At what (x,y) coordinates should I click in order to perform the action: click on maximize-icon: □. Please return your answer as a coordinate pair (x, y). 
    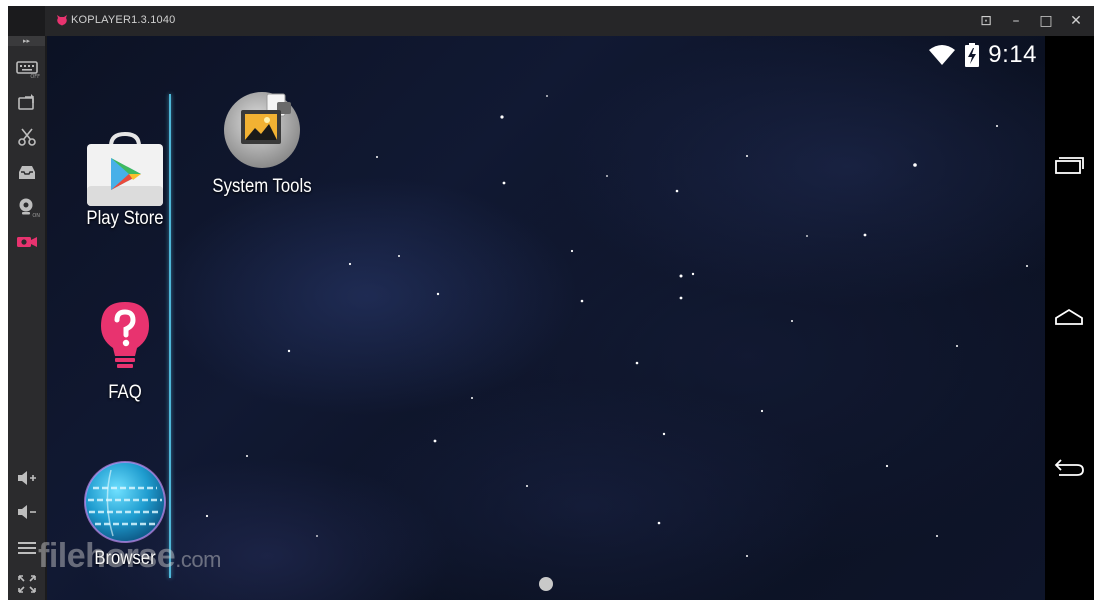
    Looking at the image, I should click on (1046, 21).